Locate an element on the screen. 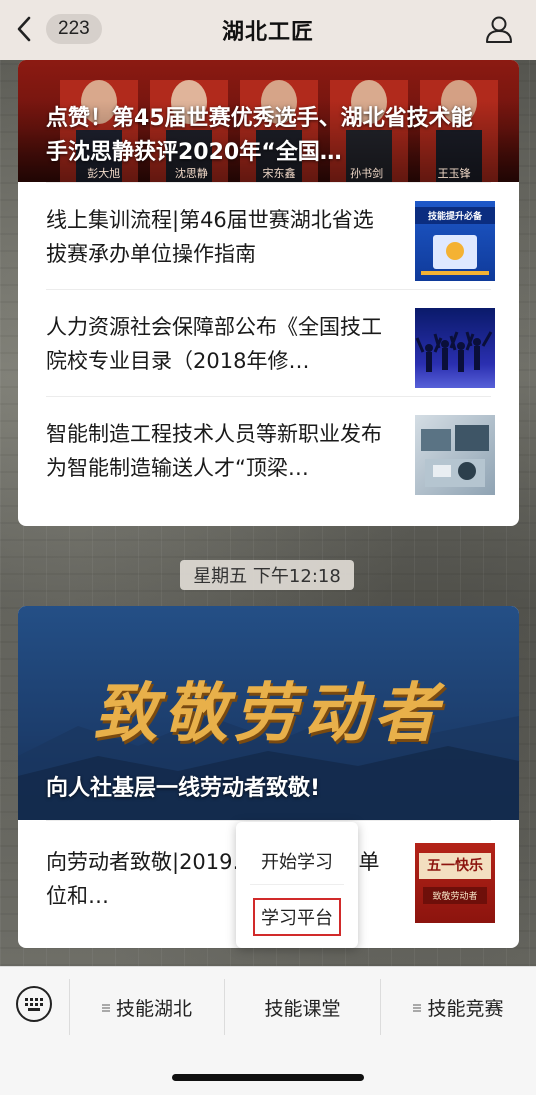 This screenshot has height=1095, width=536. divider is located at coordinates (297, 884).